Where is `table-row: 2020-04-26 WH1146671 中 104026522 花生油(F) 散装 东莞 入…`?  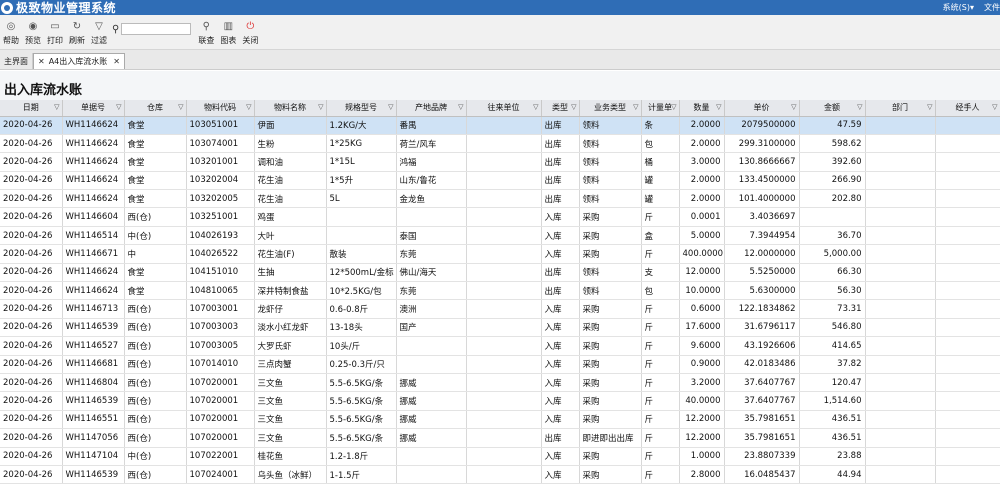 table-row: 2020-04-26 WH1146671 中 104026522 花生油(F) 散装 东莞 入… is located at coordinates (500, 254).